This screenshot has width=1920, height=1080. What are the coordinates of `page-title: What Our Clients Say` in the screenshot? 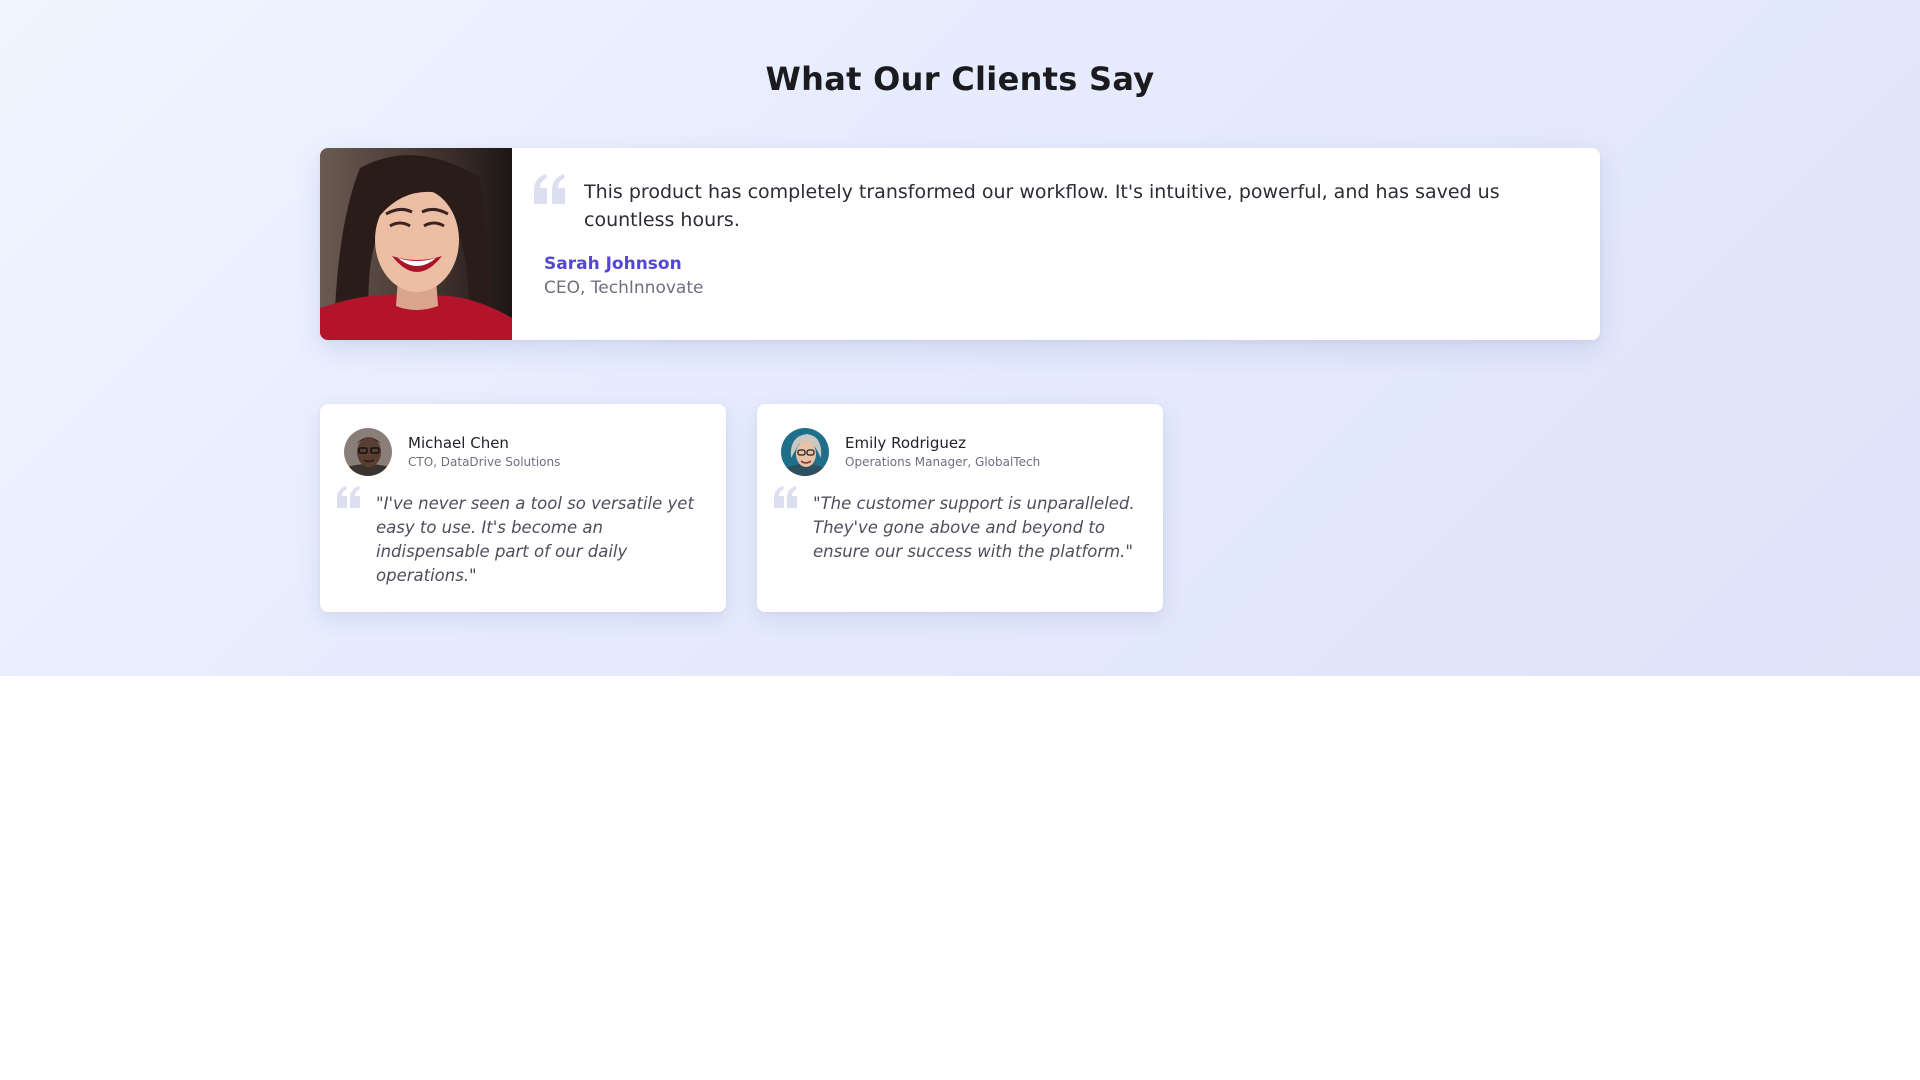 It's located at (960, 79).